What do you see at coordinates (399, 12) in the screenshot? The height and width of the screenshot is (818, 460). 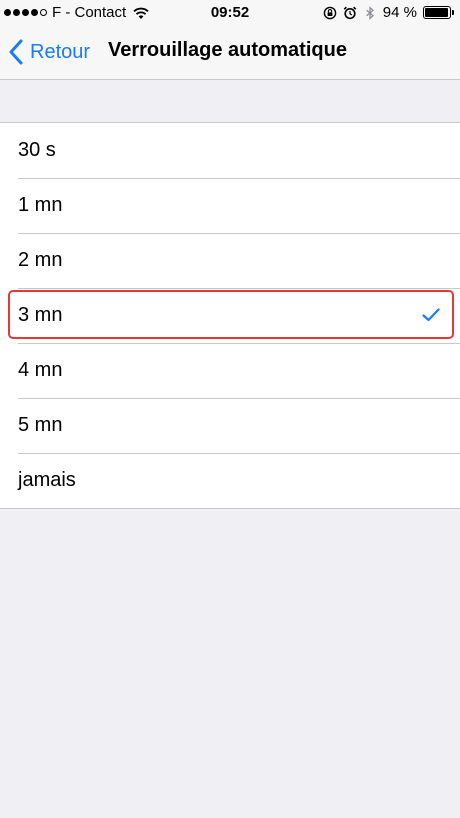 I see `battery-percent: 94 %` at bounding box center [399, 12].